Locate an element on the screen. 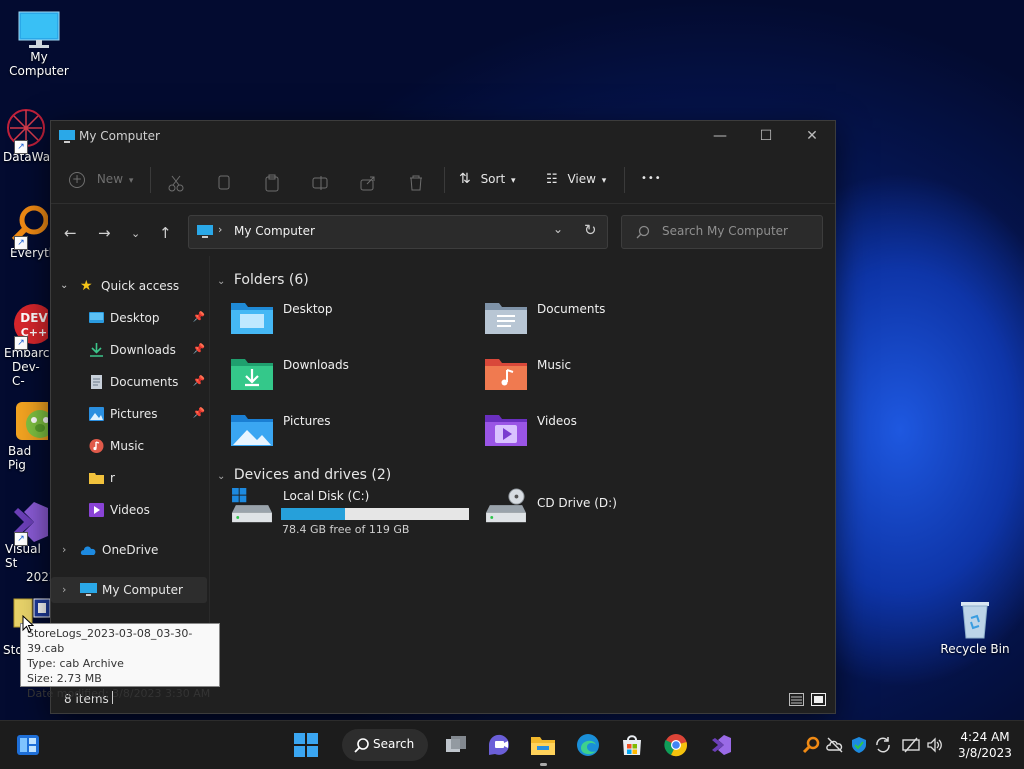  close-button: ✕ is located at coordinates (812, 137).